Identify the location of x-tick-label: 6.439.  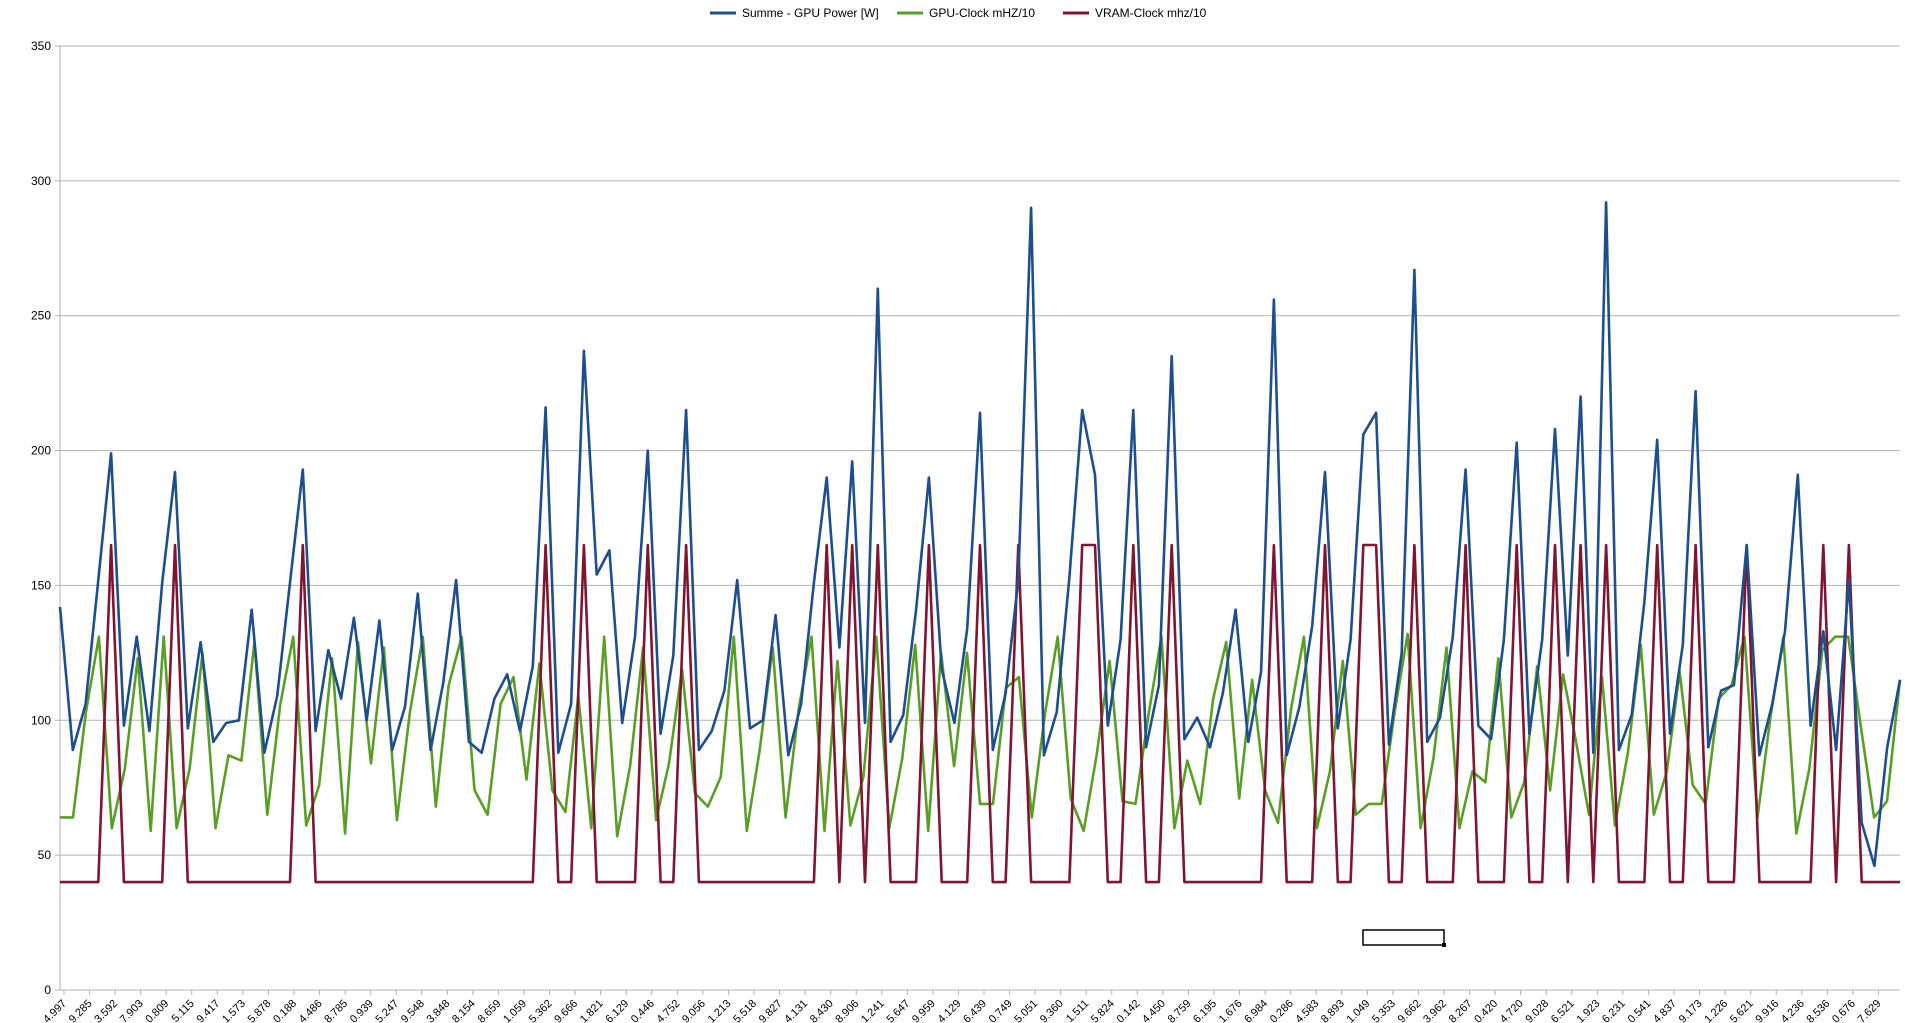
(975, 1010).